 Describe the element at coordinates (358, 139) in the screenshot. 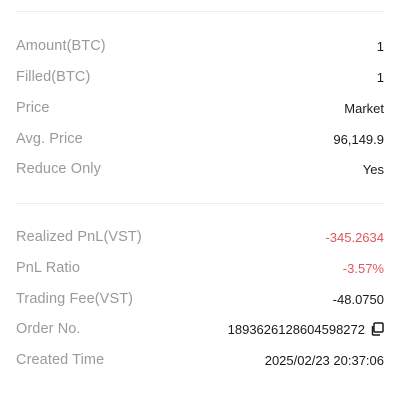

I see `avg-price-value: 96,149.9` at that location.